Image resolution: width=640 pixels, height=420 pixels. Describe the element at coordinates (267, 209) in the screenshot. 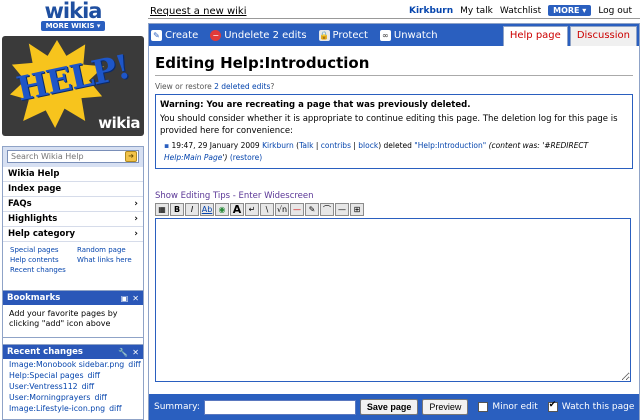

I see `media-link-button: \` at that location.